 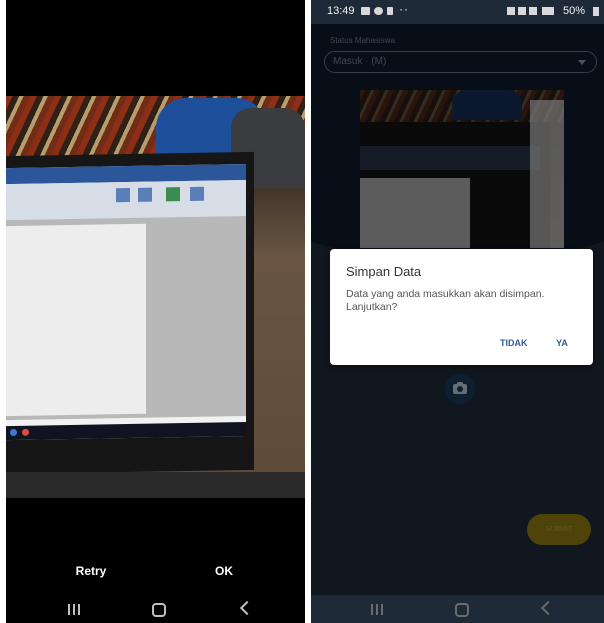 I want to click on signal-icon, so click(x=548, y=11).